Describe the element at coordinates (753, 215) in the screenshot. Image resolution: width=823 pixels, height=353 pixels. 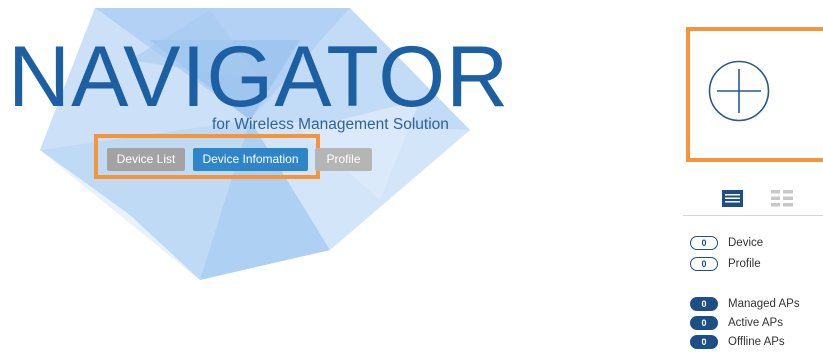
I see `divider` at that location.